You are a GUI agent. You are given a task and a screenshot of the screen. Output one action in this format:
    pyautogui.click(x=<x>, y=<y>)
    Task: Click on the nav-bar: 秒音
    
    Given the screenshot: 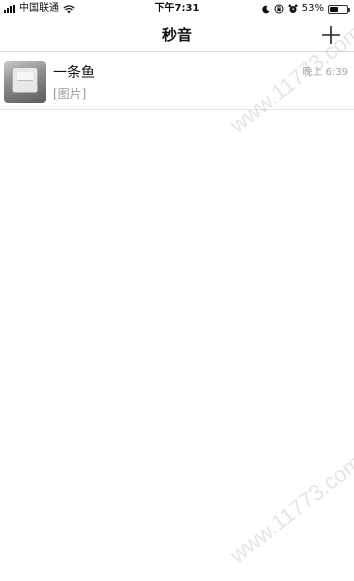 What is the action you would take?
    pyautogui.click(x=177, y=35)
    